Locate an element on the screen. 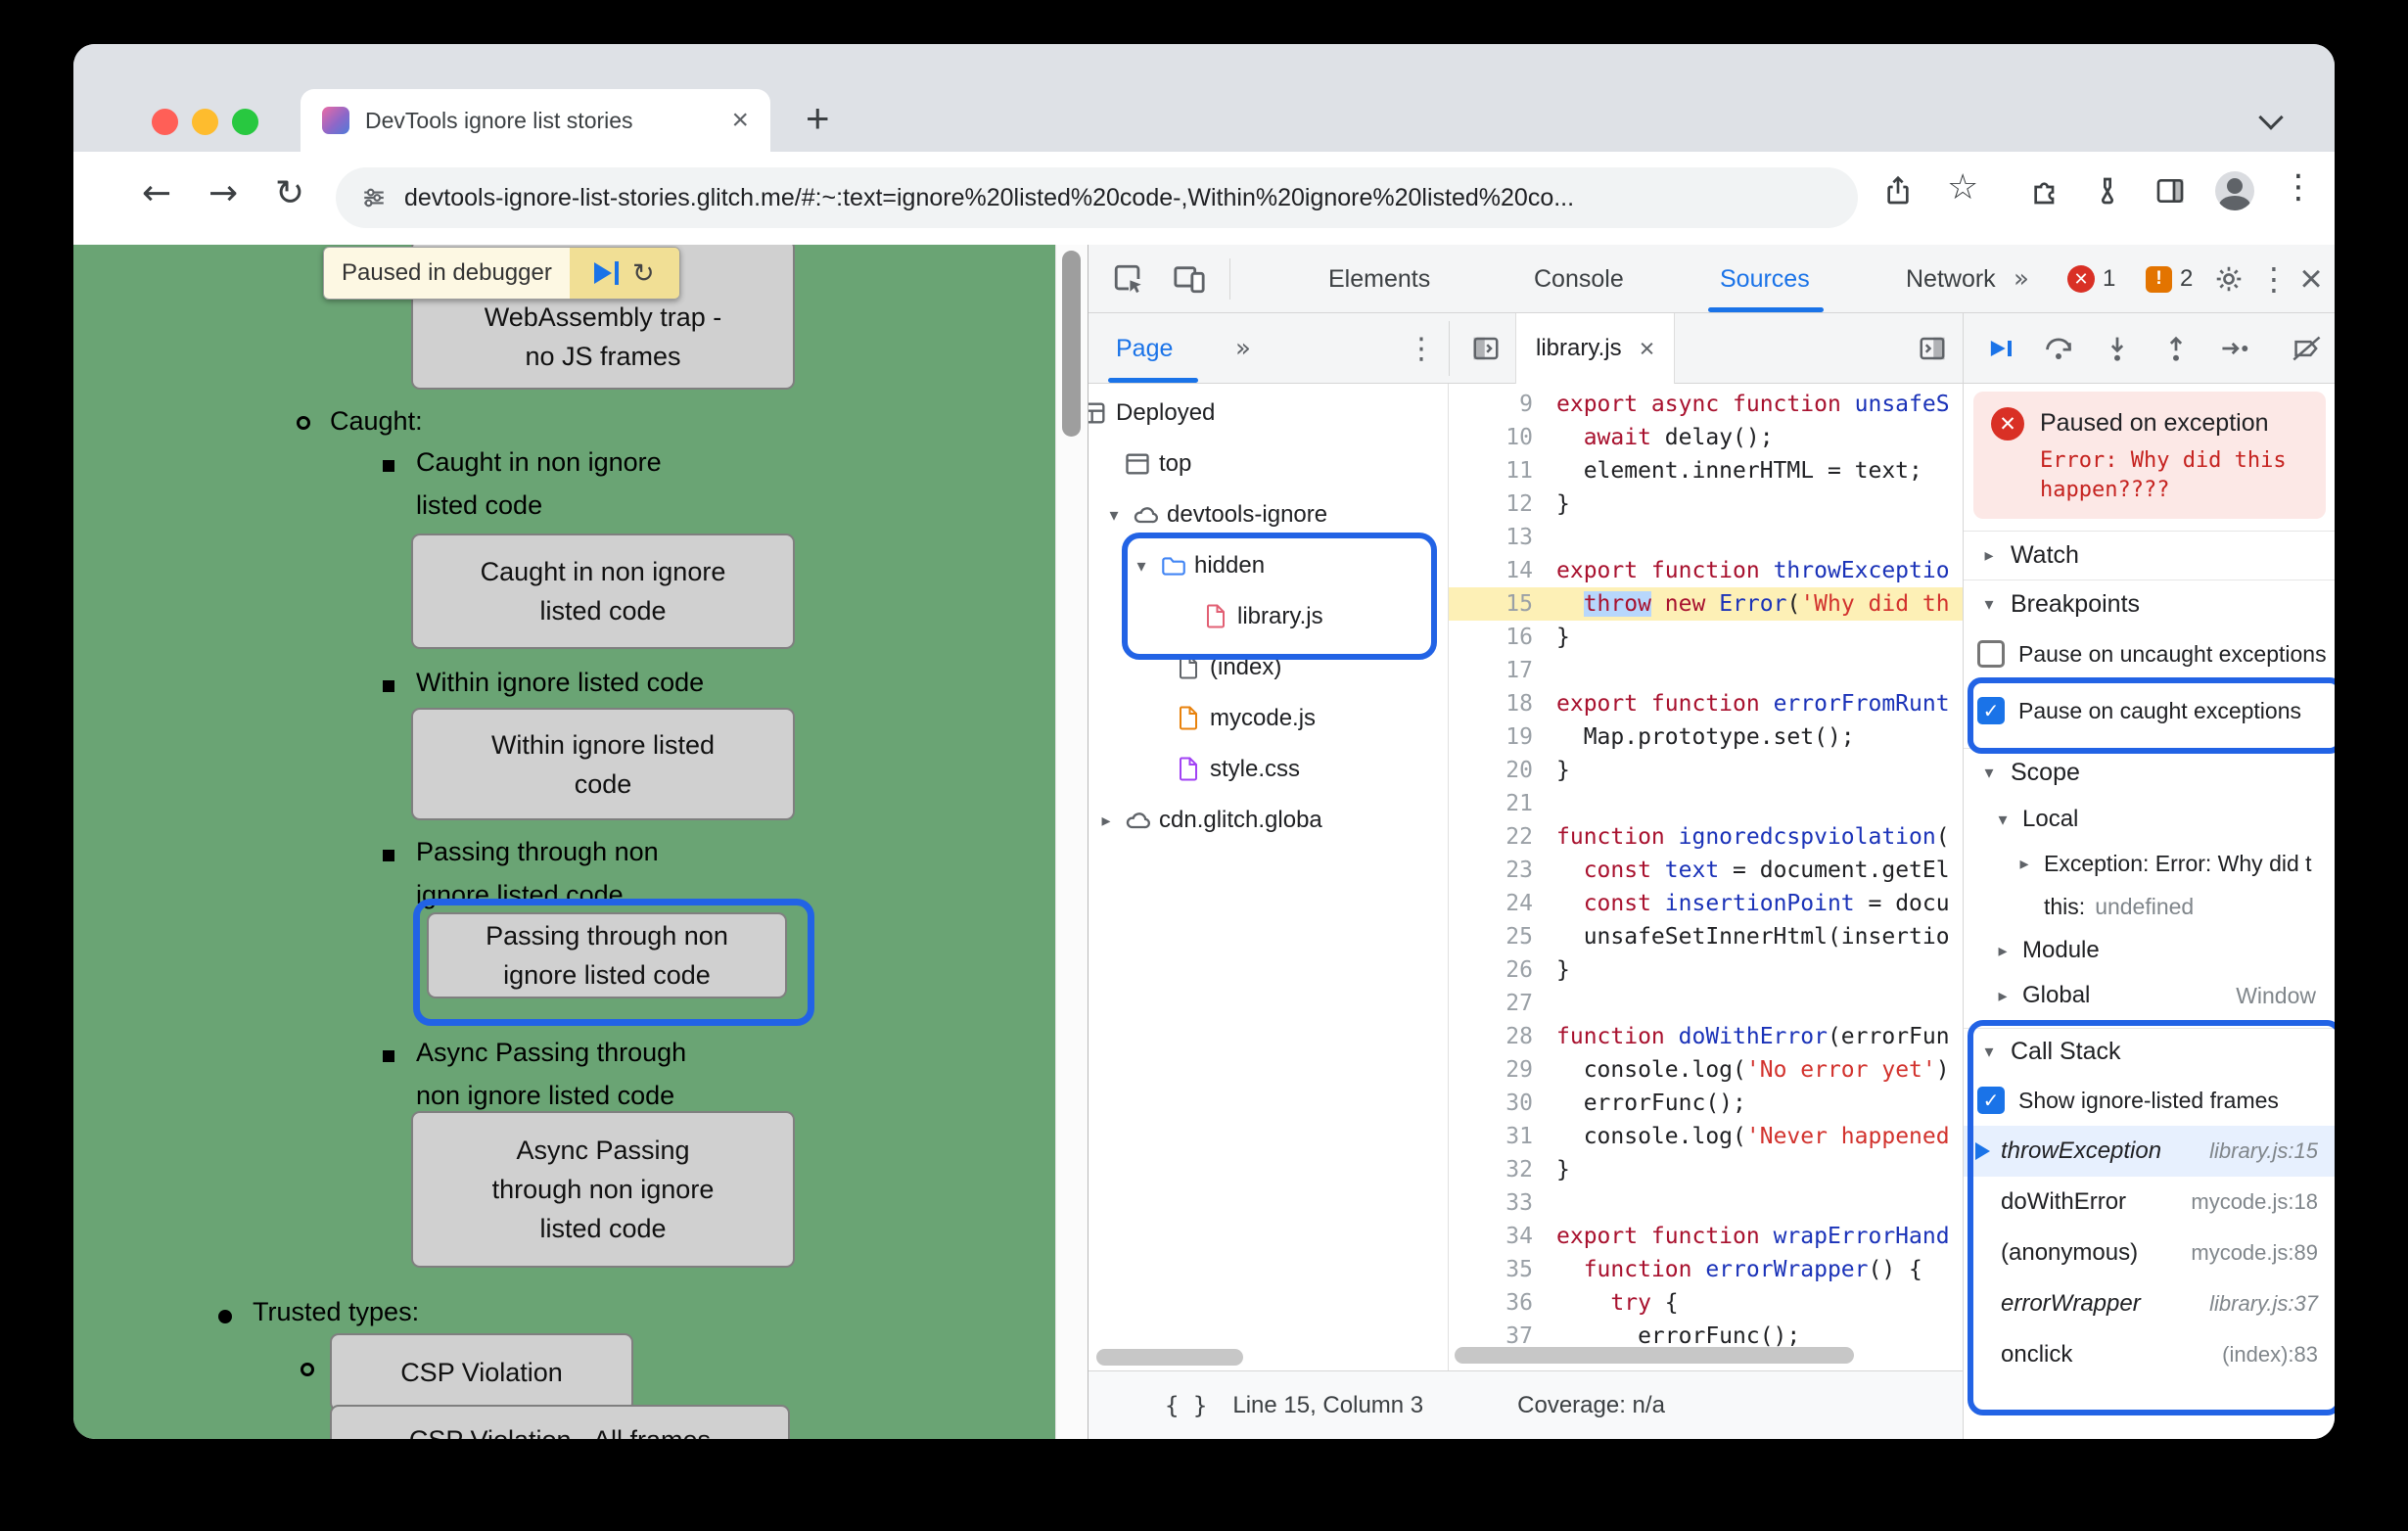  tree-item-style-css: style.css is located at coordinates (1268, 770).